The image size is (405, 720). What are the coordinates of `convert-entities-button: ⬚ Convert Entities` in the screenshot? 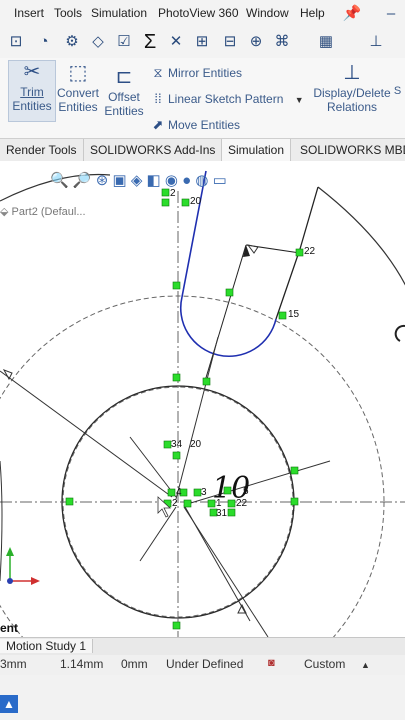 It's located at (78, 88).